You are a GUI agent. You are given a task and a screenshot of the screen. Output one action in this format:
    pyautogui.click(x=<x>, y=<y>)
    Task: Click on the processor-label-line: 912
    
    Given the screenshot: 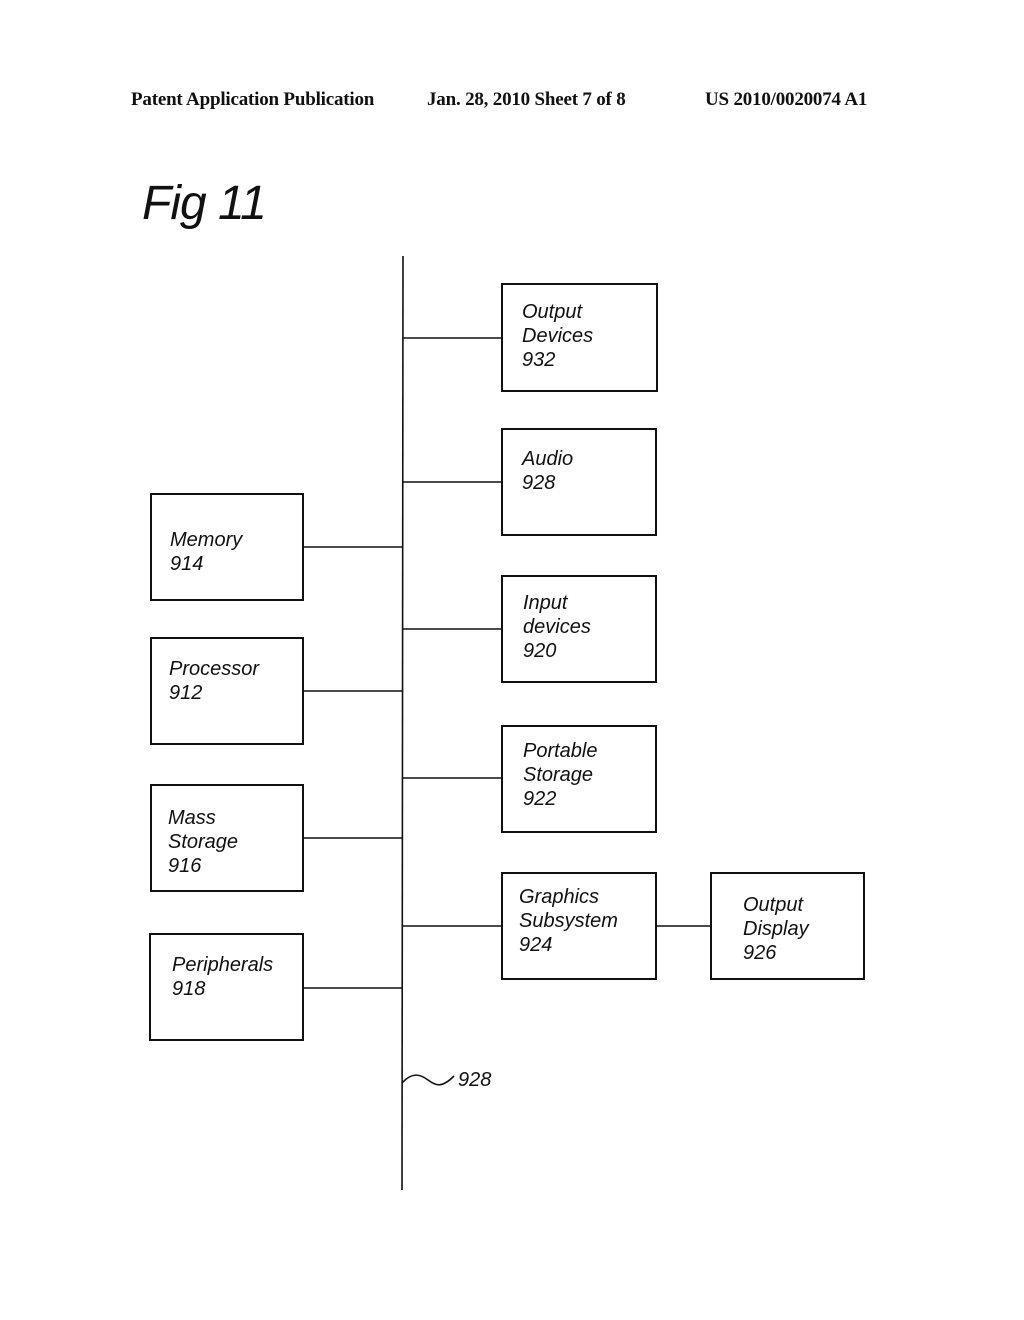 What is the action you would take?
    pyautogui.click(x=185, y=693)
    